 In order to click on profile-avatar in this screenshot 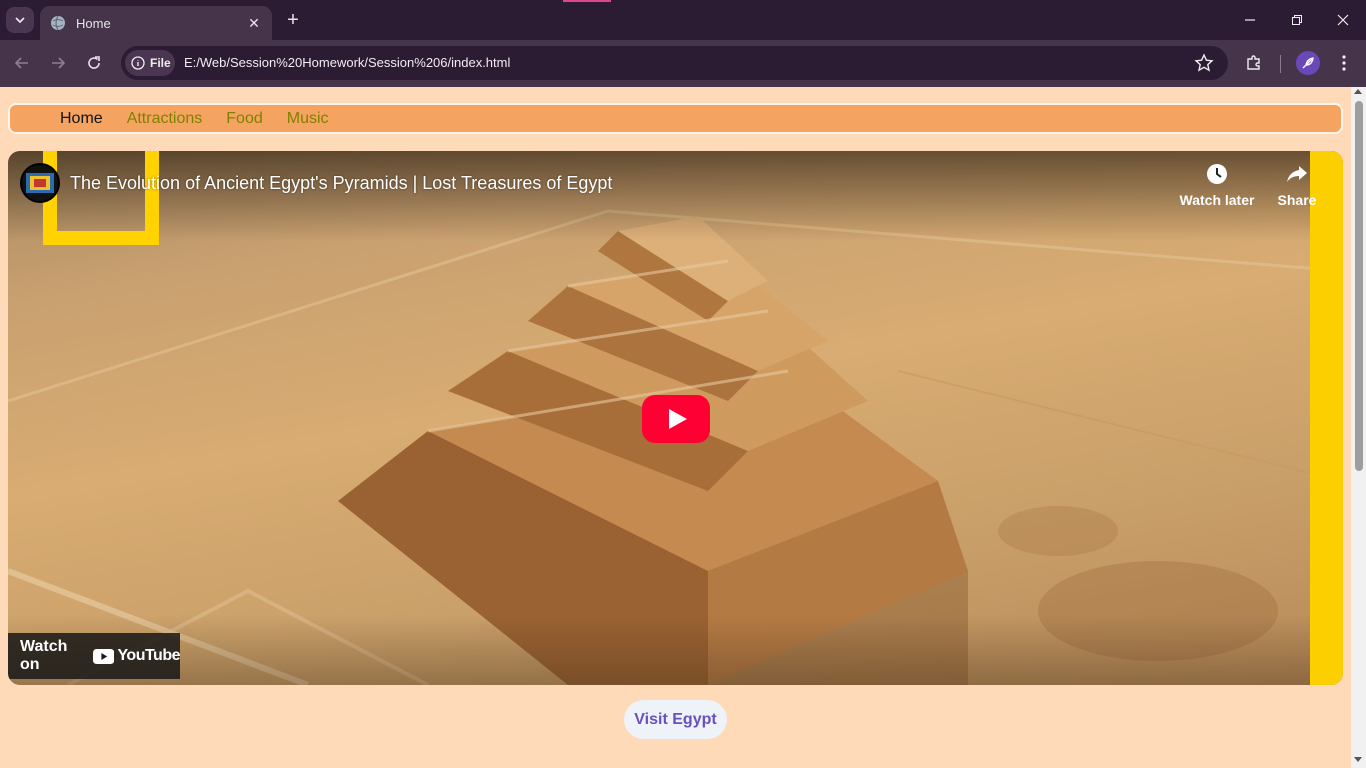, I will do `click(1308, 63)`.